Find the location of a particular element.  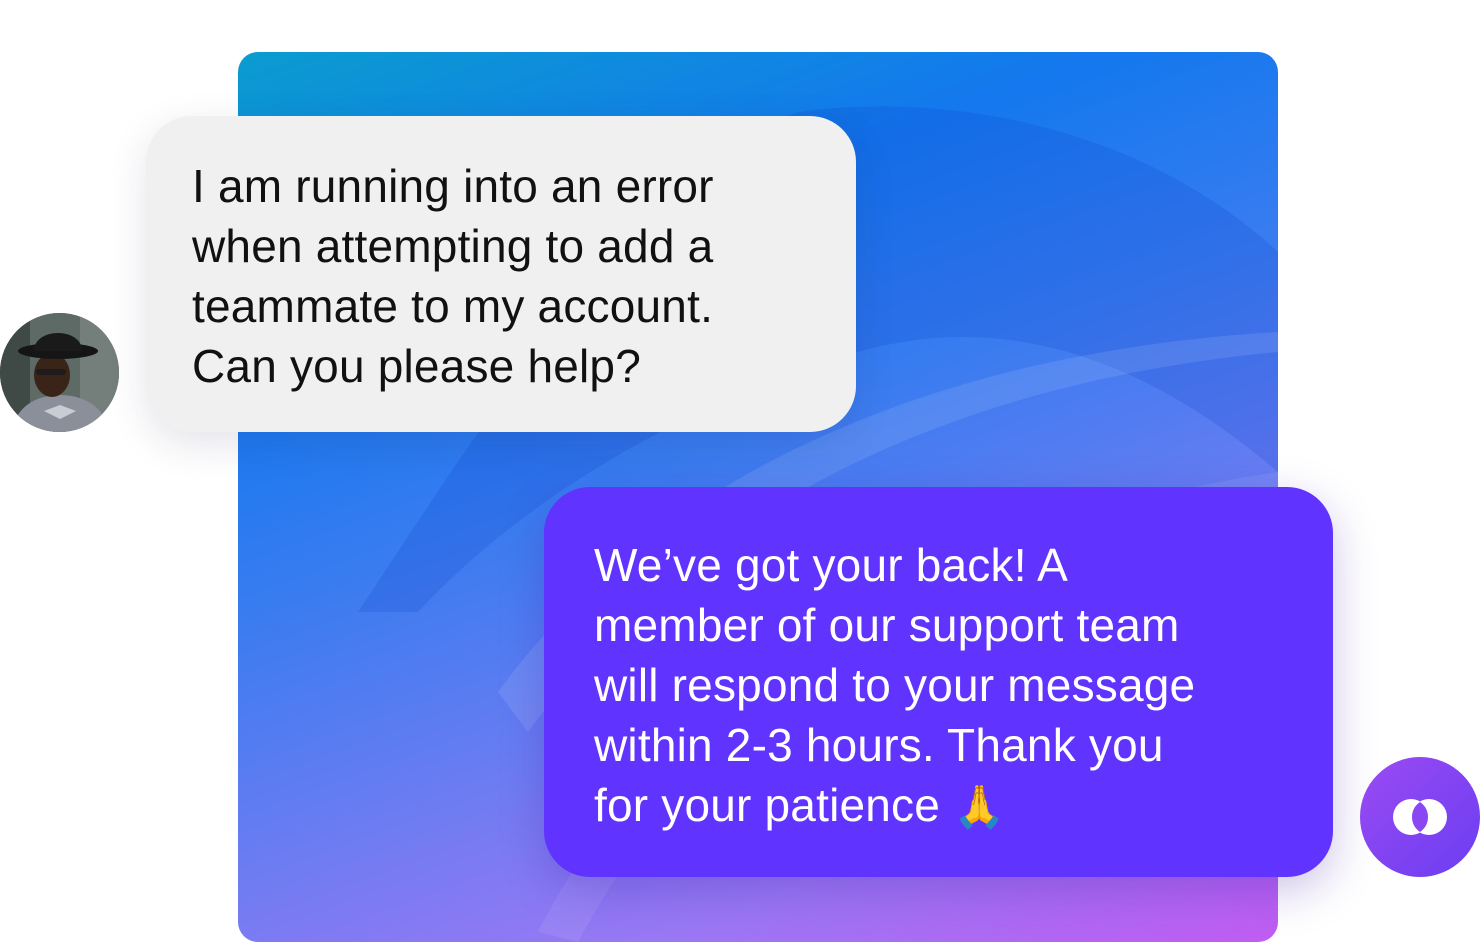

customer-message-line: teammate to my account. is located at coordinates (453, 306).